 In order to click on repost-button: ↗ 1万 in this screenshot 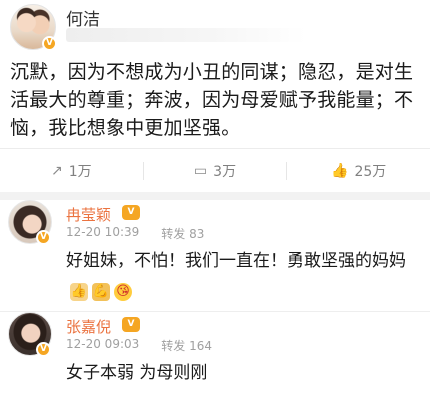, I will do `click(71, 171)`.